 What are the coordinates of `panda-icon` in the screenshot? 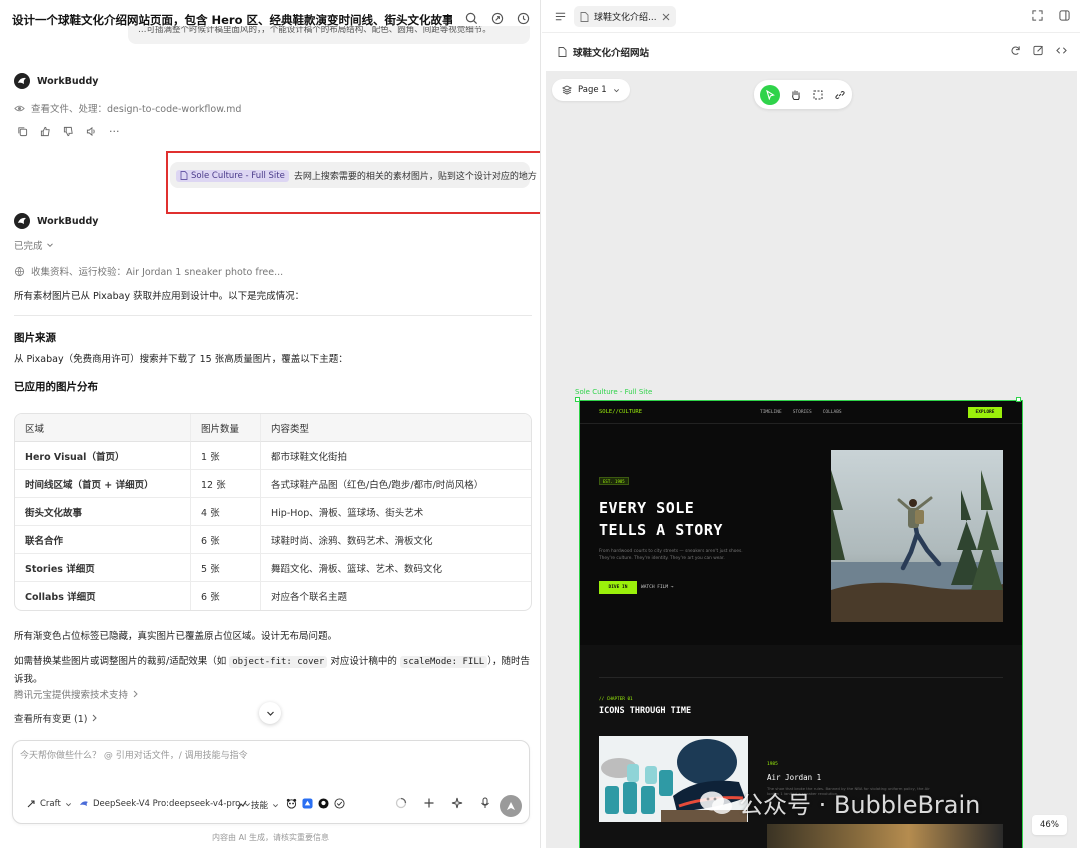 It's located at (291, 803).